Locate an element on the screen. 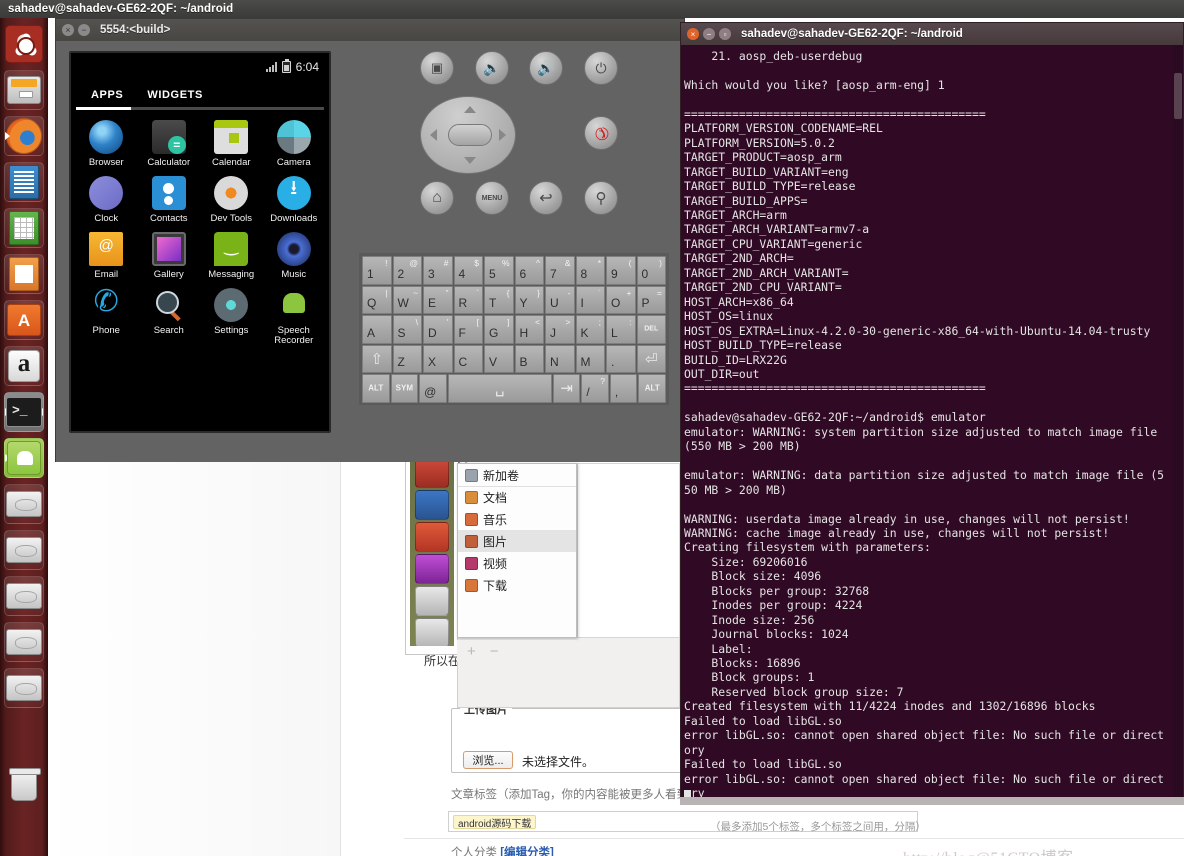 Image resolution: width=1184 pixels, height=856 pixels. scrollbar-thumb is located at coordinates (1178, 96).